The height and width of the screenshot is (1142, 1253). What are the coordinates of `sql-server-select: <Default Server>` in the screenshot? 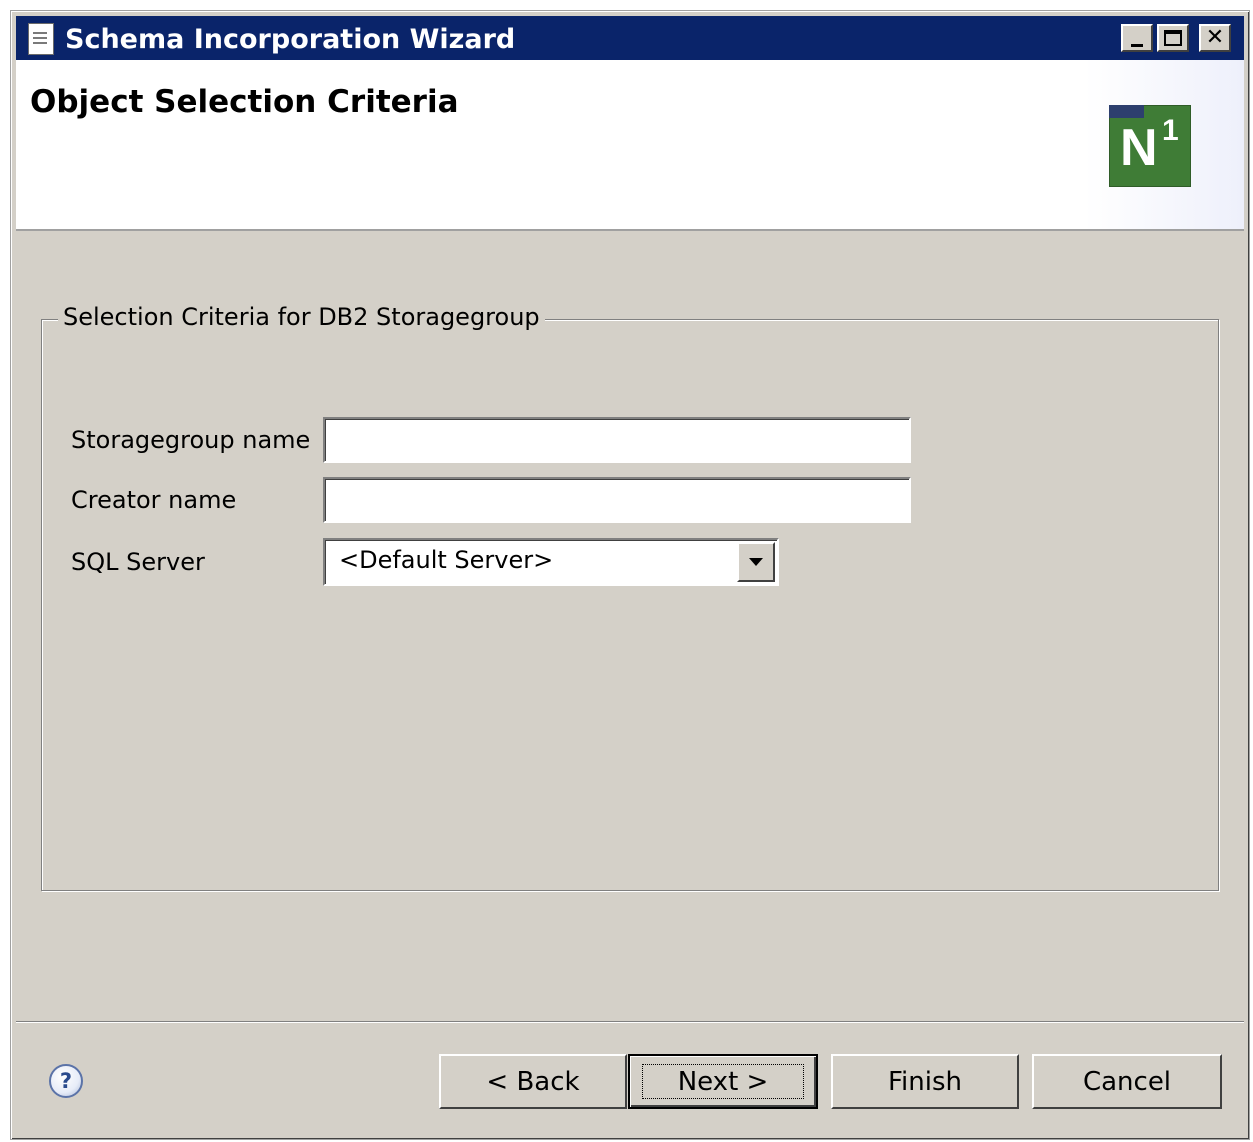 It's located at (551, 562).